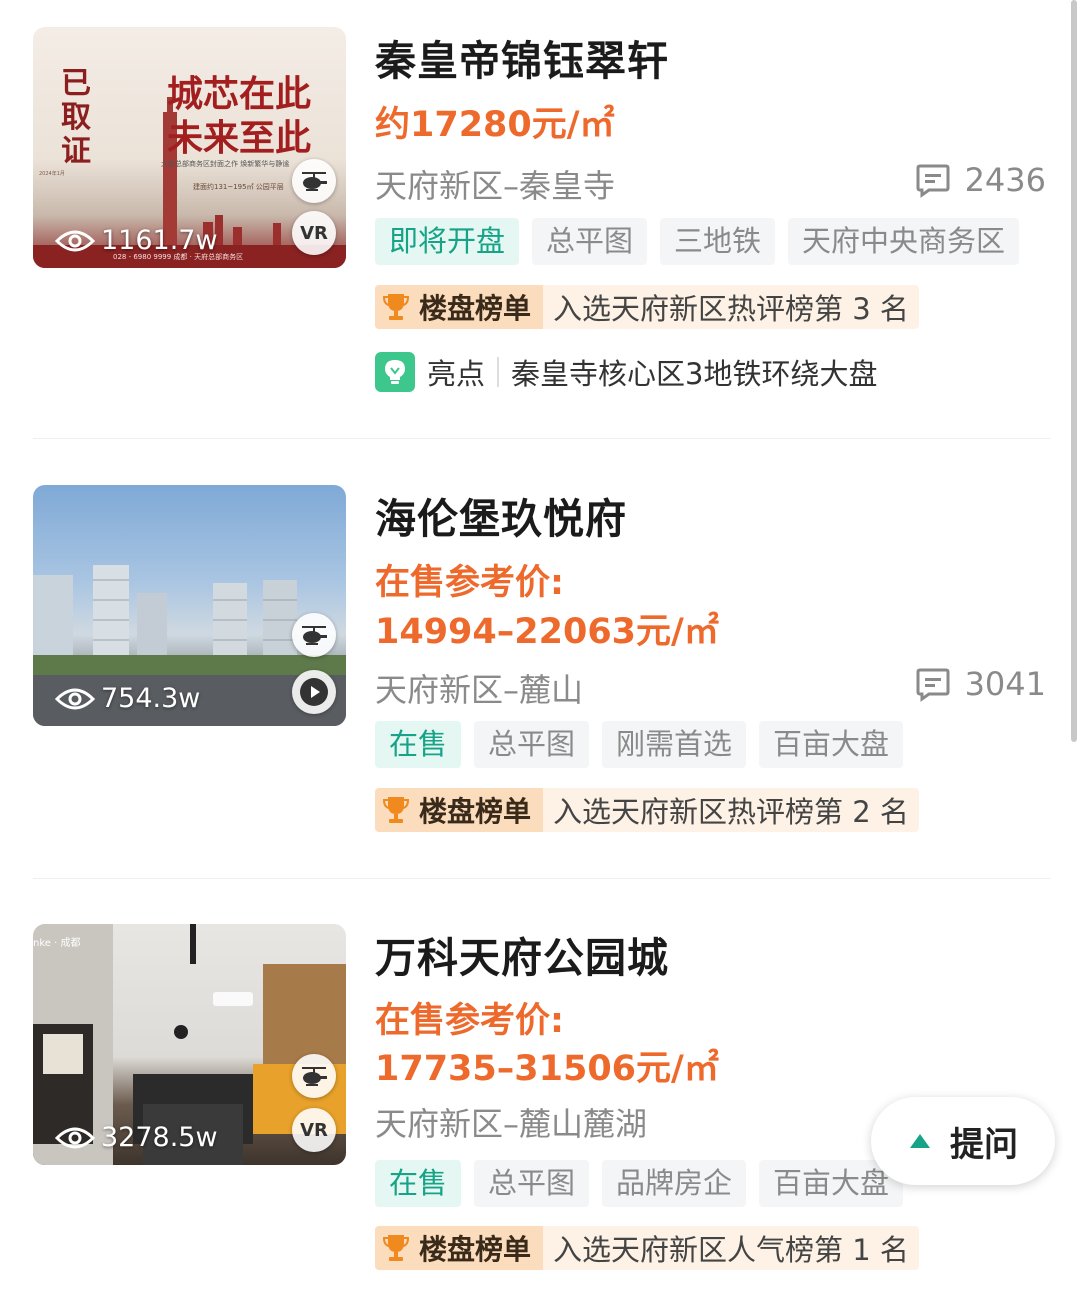  I want to click on tag-list: 即将开盘 总平图 三地铁 天府中央商务区, so click(697, 241).